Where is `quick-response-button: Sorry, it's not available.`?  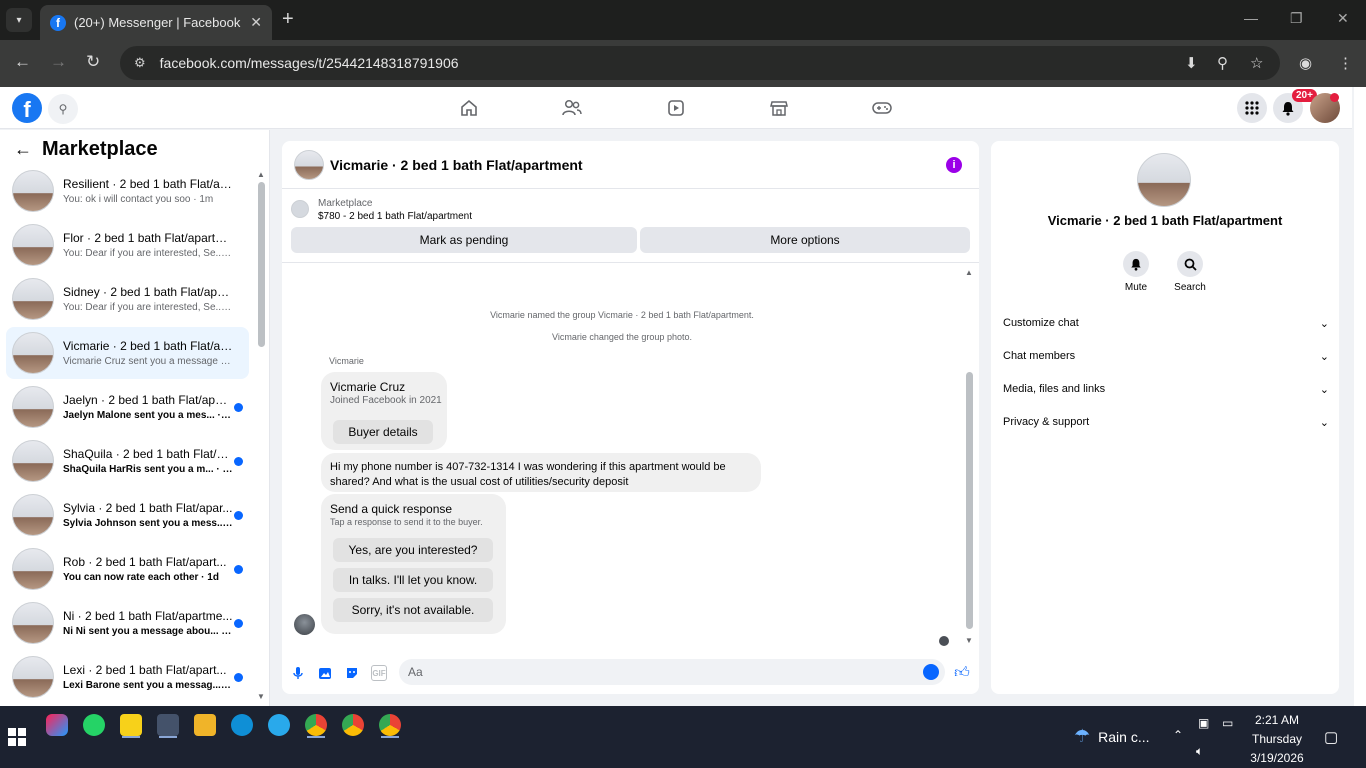 quick-response-button: Sorry, it's not available. is located at coordinates (413, 610).